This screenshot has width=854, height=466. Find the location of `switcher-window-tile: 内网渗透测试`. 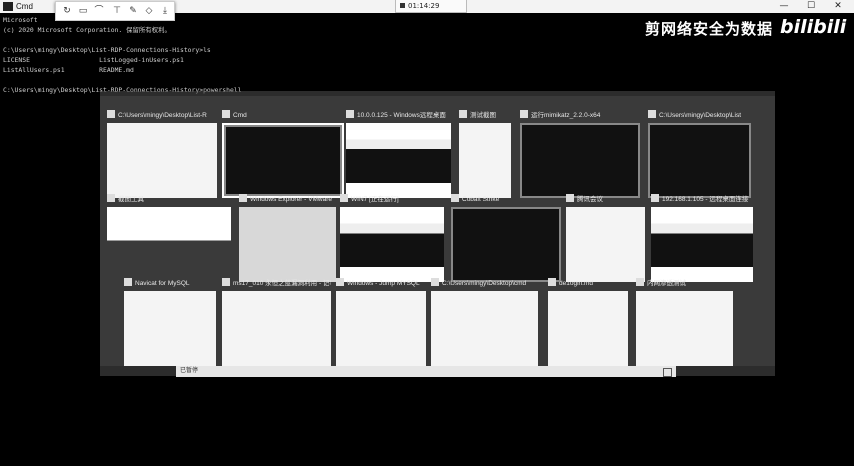

switcher-window-tile: 内网渗透测试 is located at coordinates (684, 322).